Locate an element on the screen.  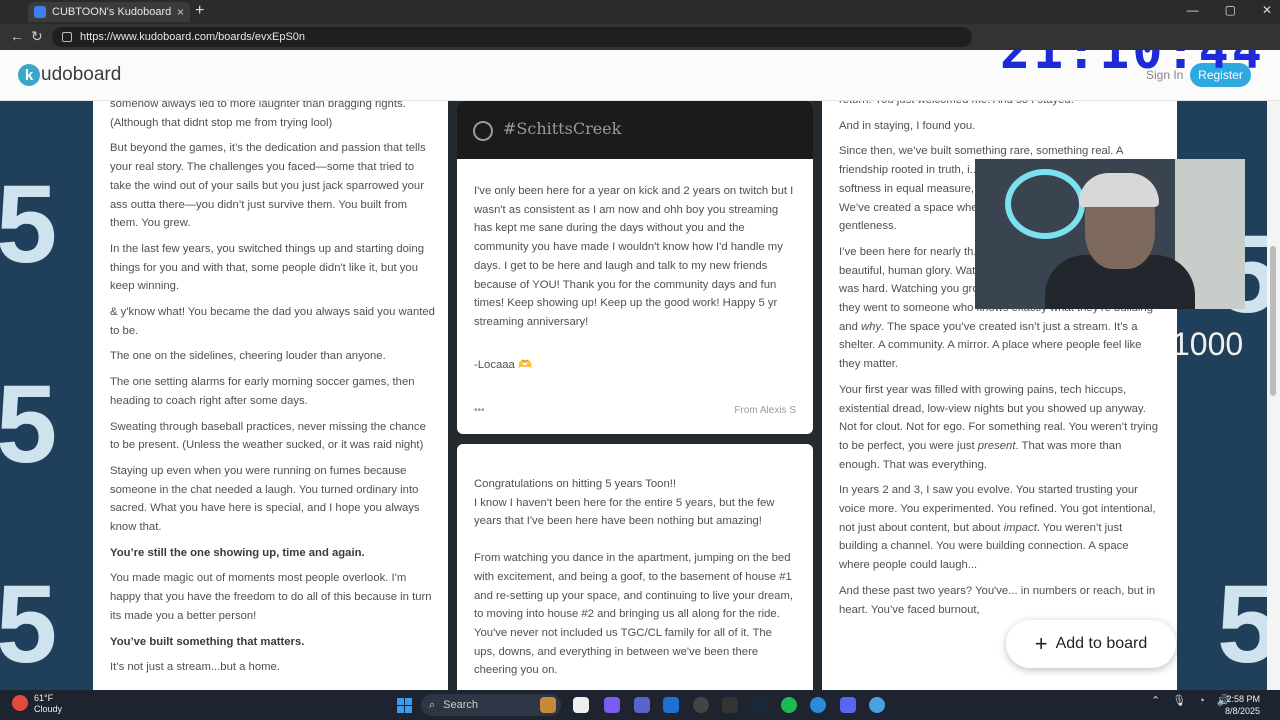
spotify-icon is located at coordinates (789, 705).